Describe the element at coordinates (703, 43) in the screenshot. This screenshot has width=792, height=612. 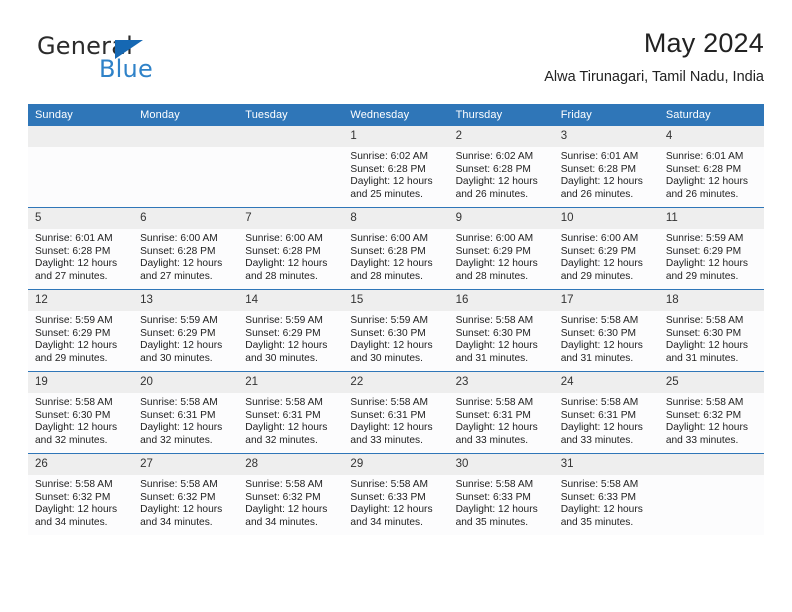
I see `page-title: May 2024` at that location.